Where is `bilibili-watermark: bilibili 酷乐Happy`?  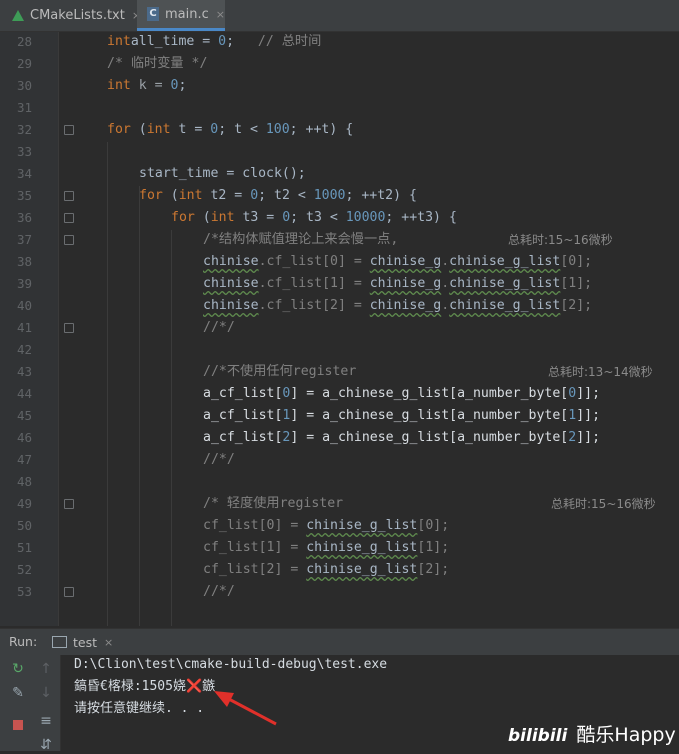
bilibili-watermark: bilibili 酷乐Happy is located at coordinates (592, 733).